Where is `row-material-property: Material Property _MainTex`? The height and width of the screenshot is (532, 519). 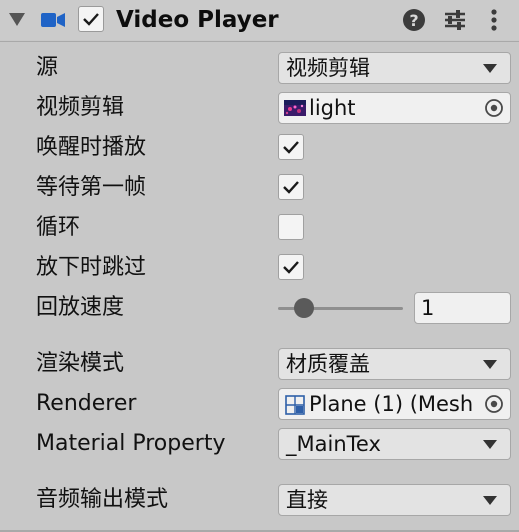 row-material-property: Material Property _MainTex is located at coordinates (259, 444).